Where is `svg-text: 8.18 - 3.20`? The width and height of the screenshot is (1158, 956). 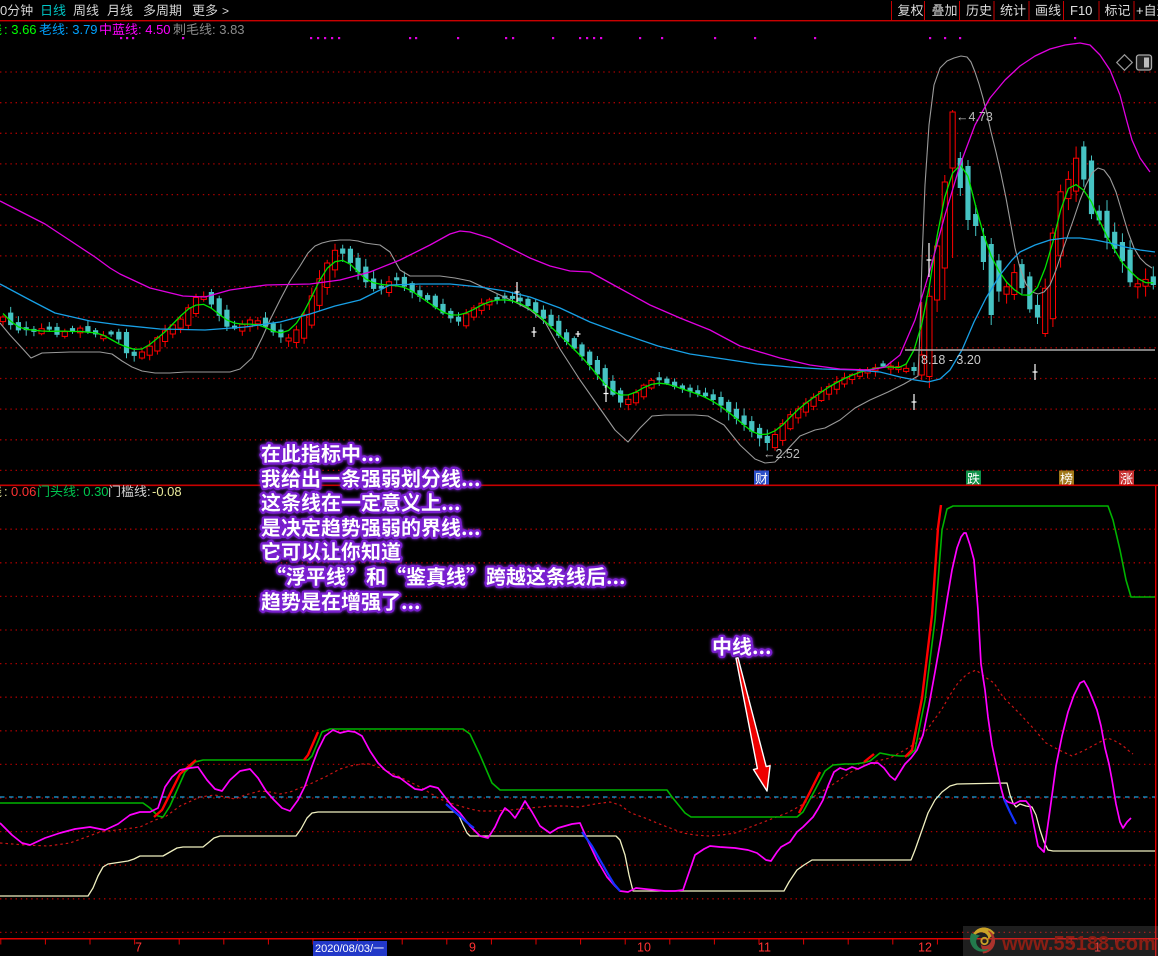 svg-text: 8.18 - 3.20 is located at coordinates (951, 360).